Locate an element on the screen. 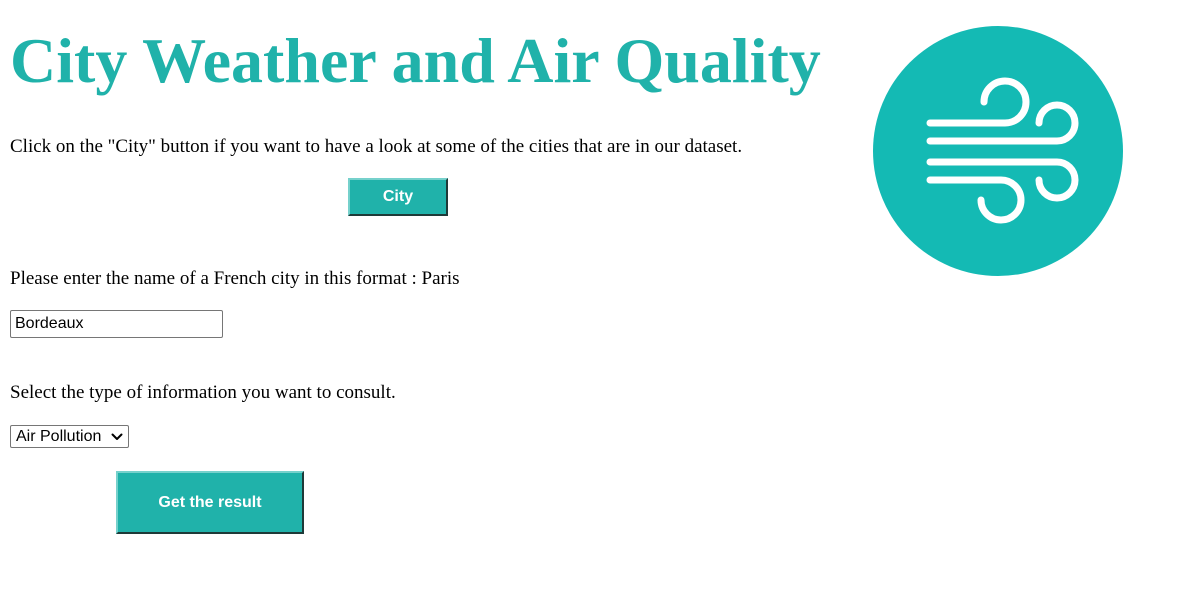 The height and width of the screenshot is (600, 1194). info-type-select: Air Pollution is located at coordinates (69, 436).